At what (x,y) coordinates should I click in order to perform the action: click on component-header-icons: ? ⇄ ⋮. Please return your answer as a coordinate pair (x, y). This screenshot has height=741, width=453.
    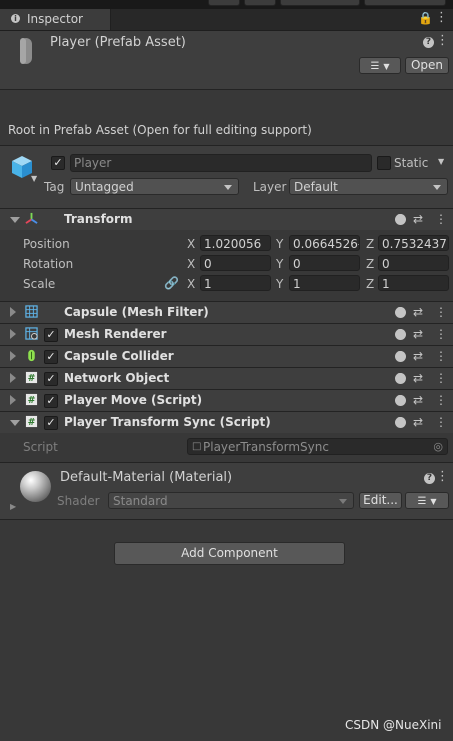
    Looking at the image, I should click on (423, 378).